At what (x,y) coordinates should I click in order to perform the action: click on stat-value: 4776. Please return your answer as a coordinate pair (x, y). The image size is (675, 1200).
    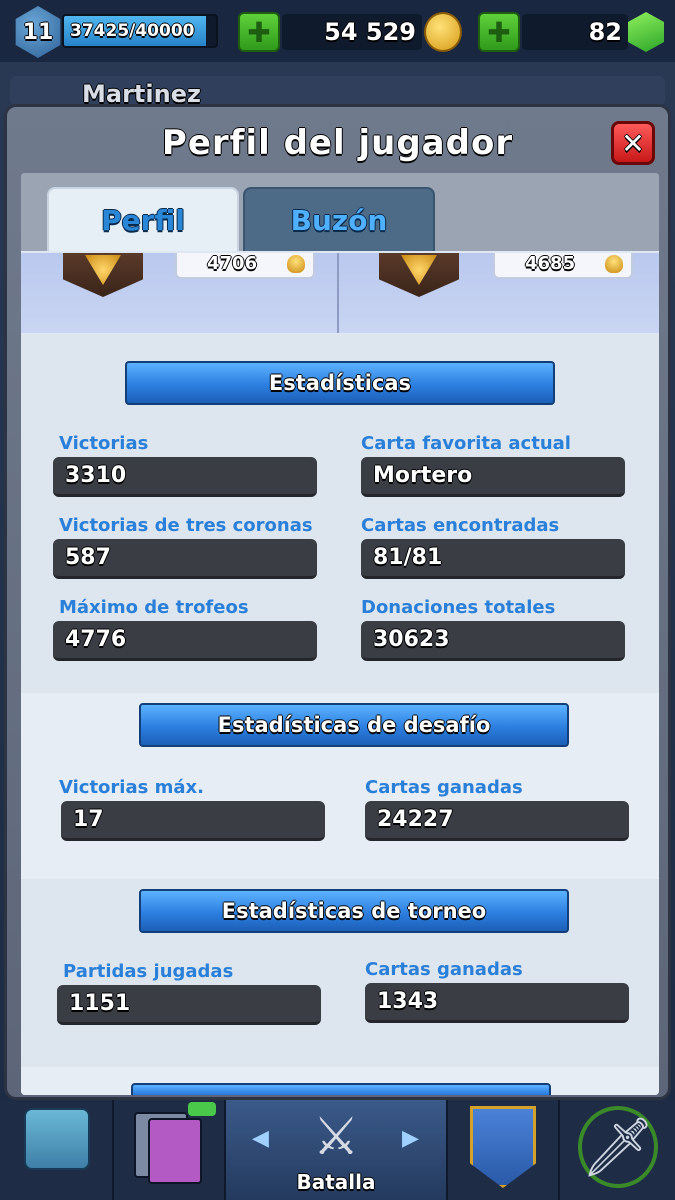
    Looking at the image, I should click on (185, 641).